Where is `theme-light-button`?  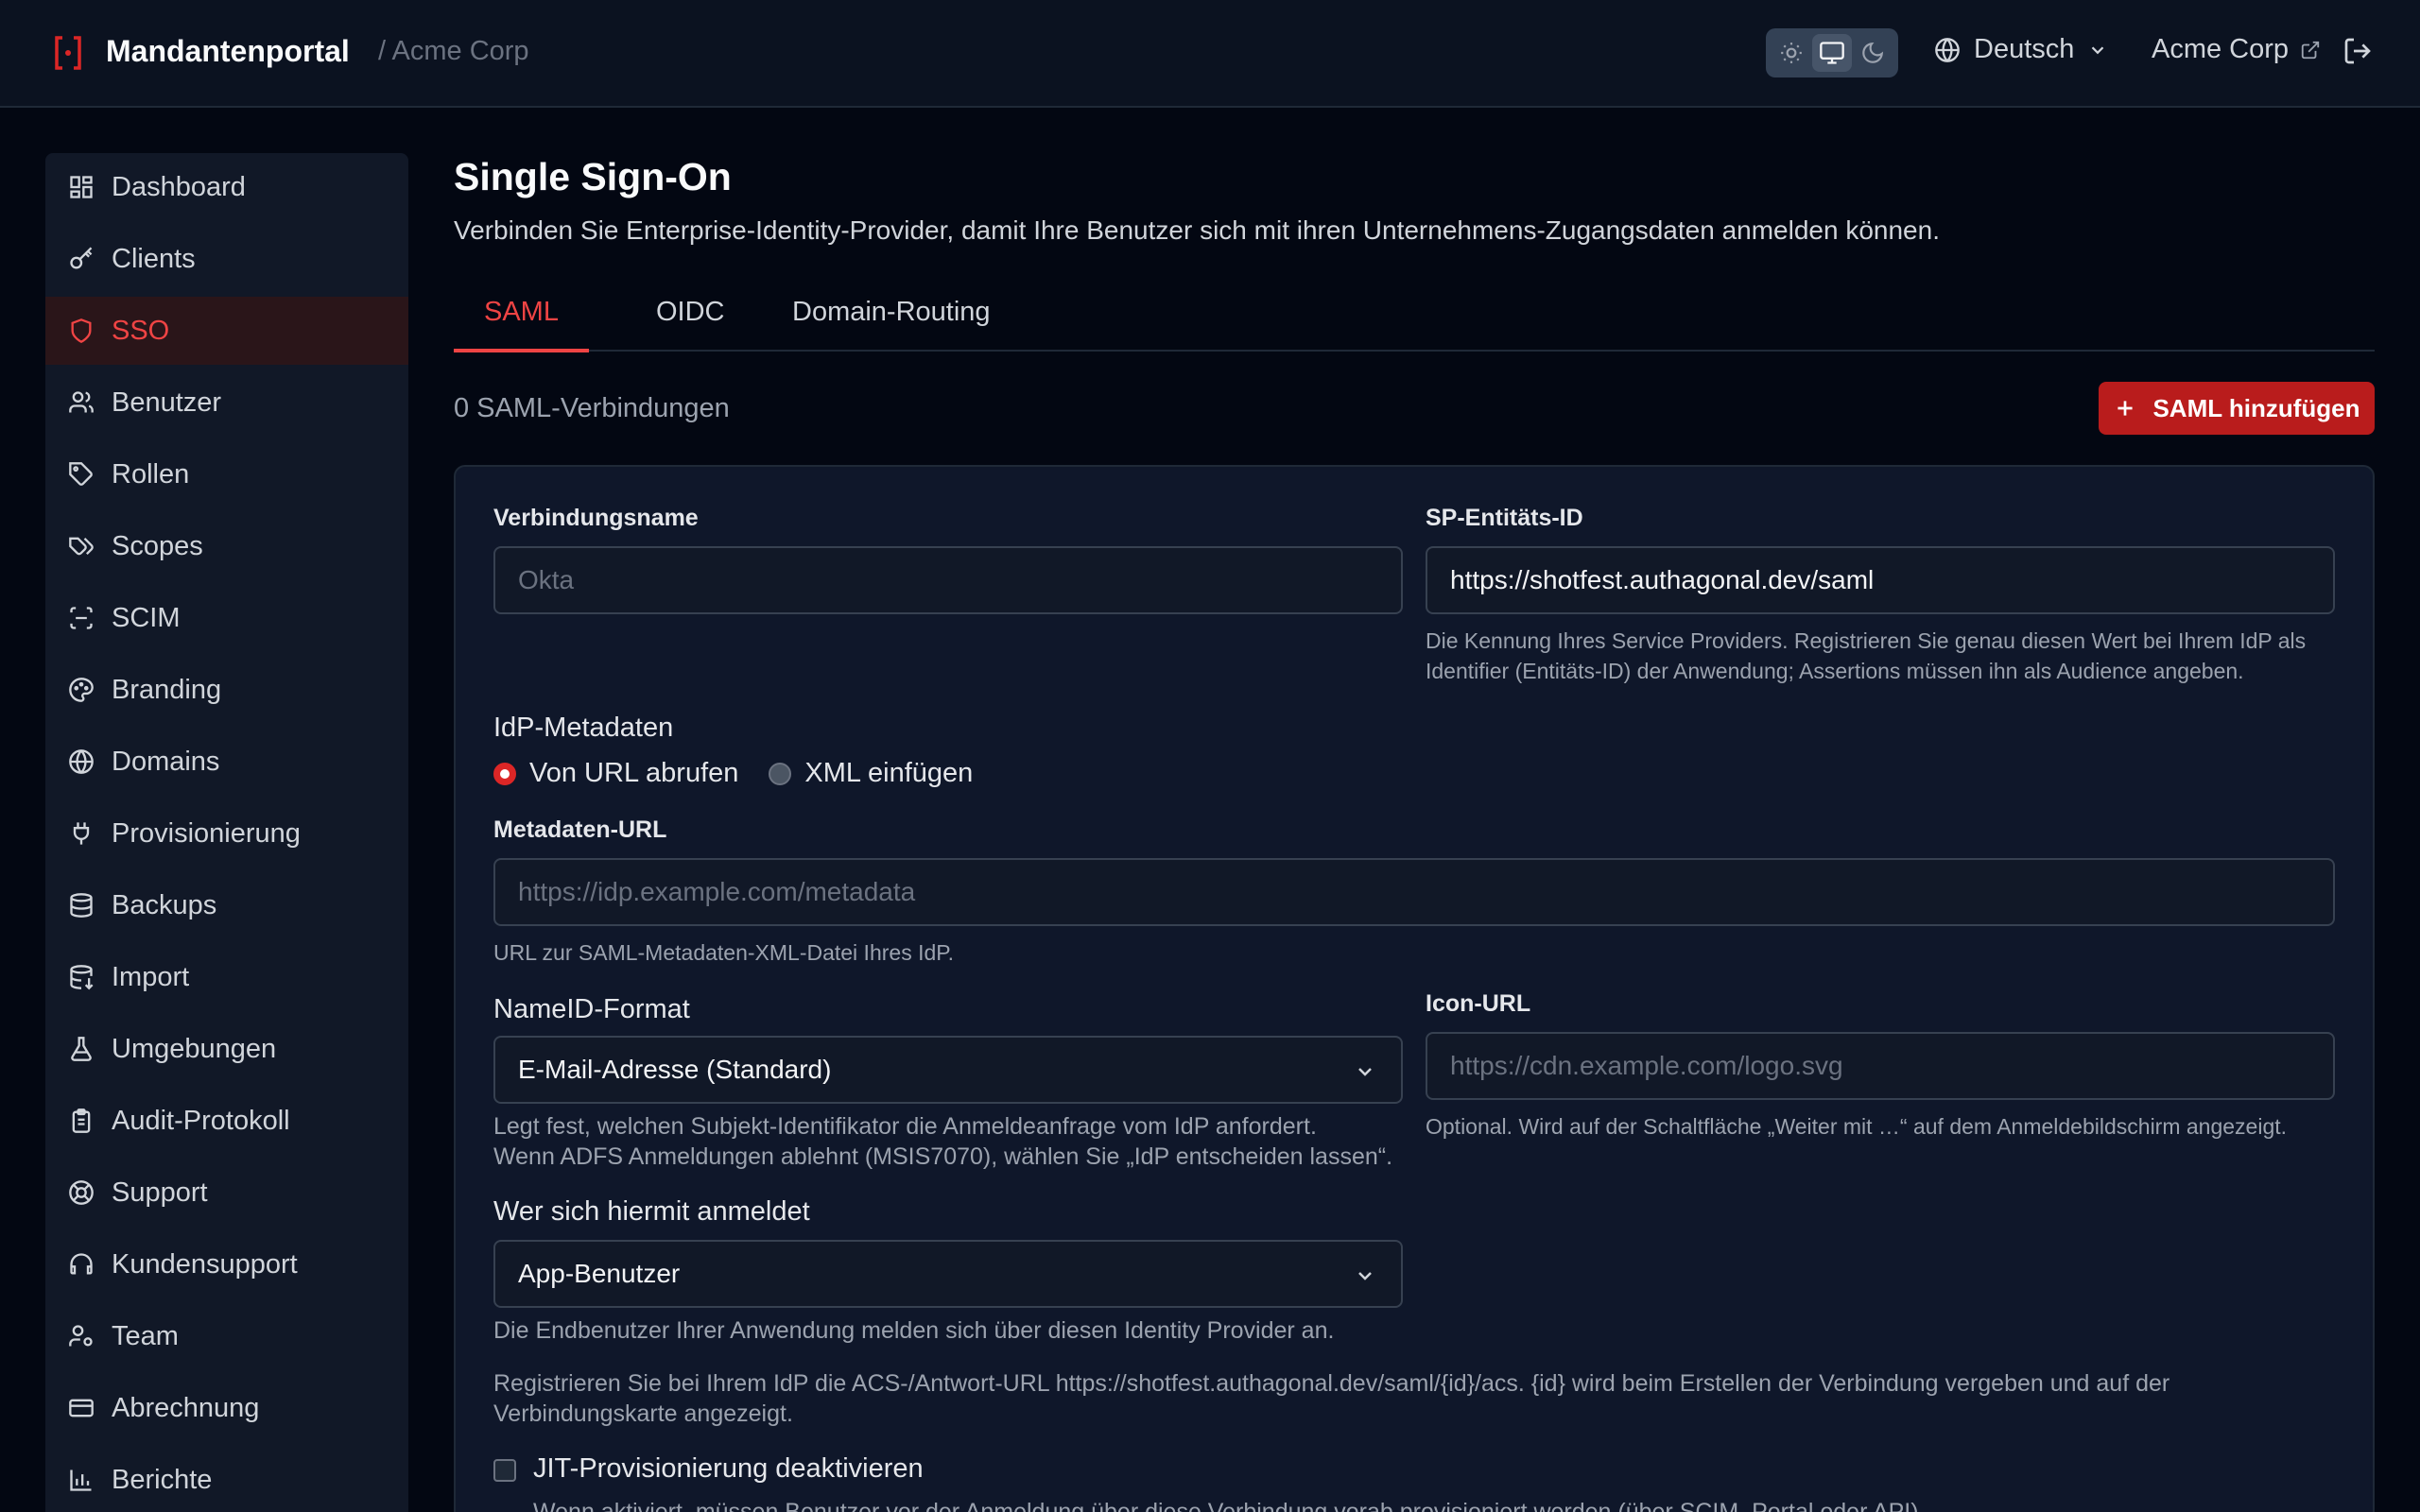 theme-light-button is located at coordinates (1791, 53).